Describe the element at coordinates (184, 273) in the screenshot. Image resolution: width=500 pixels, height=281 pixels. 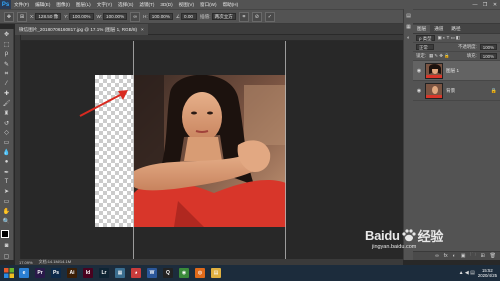
I see `taskbar-app-chrome: ◉` at that location.